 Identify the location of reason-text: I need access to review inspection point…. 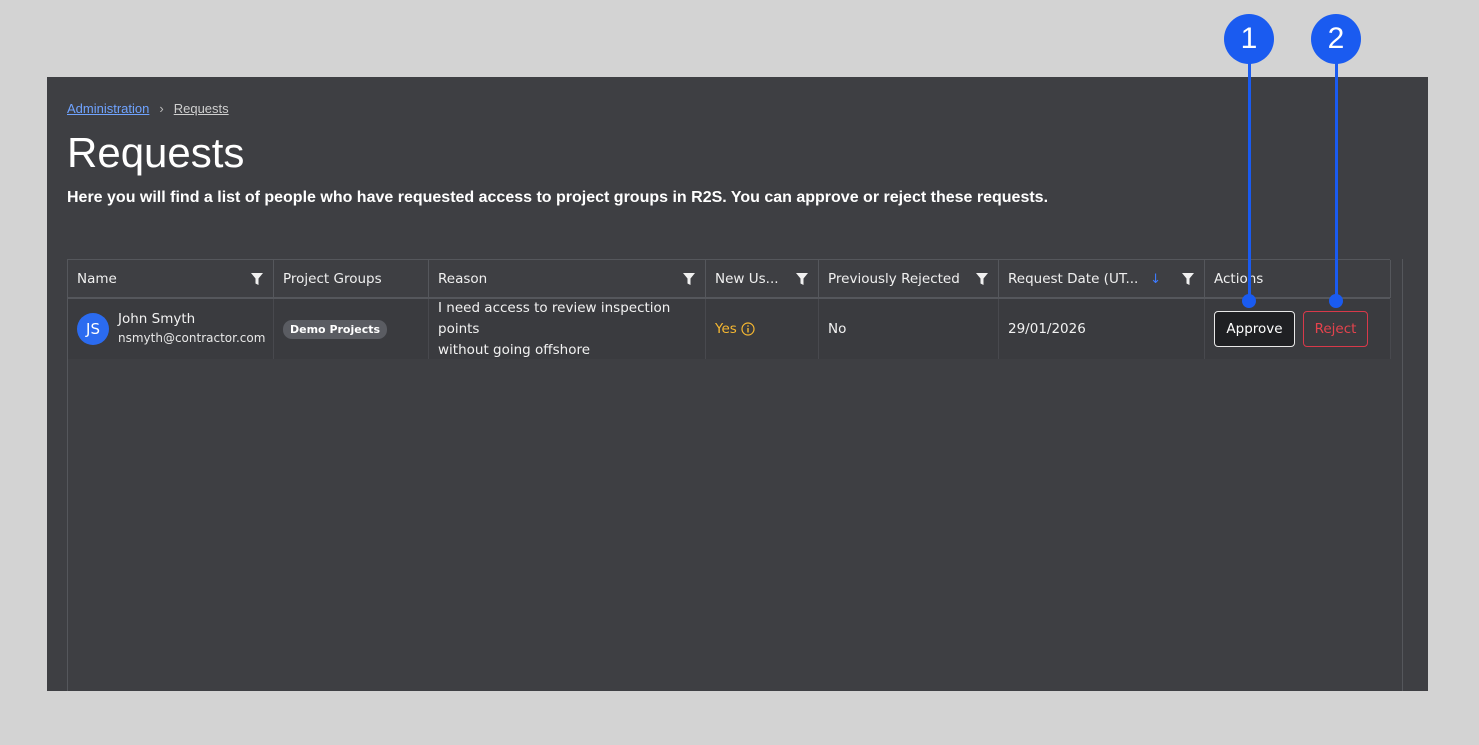
(567, 329).